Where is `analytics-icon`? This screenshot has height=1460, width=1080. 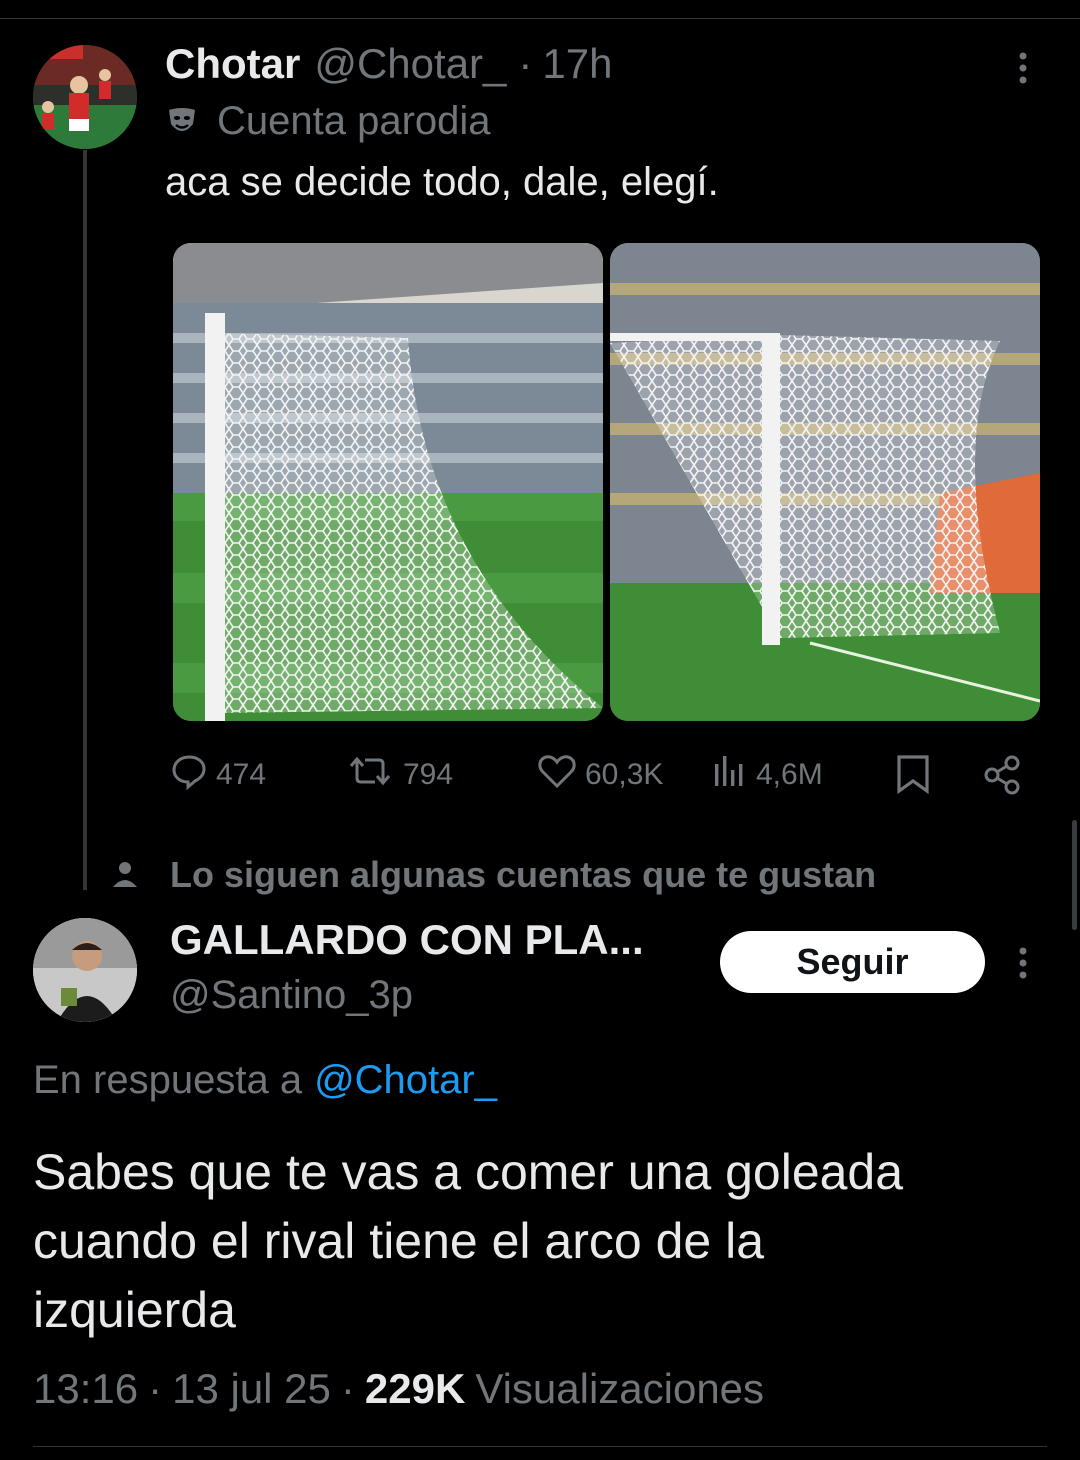 analytics-icon is located at coordinates (730, 775).